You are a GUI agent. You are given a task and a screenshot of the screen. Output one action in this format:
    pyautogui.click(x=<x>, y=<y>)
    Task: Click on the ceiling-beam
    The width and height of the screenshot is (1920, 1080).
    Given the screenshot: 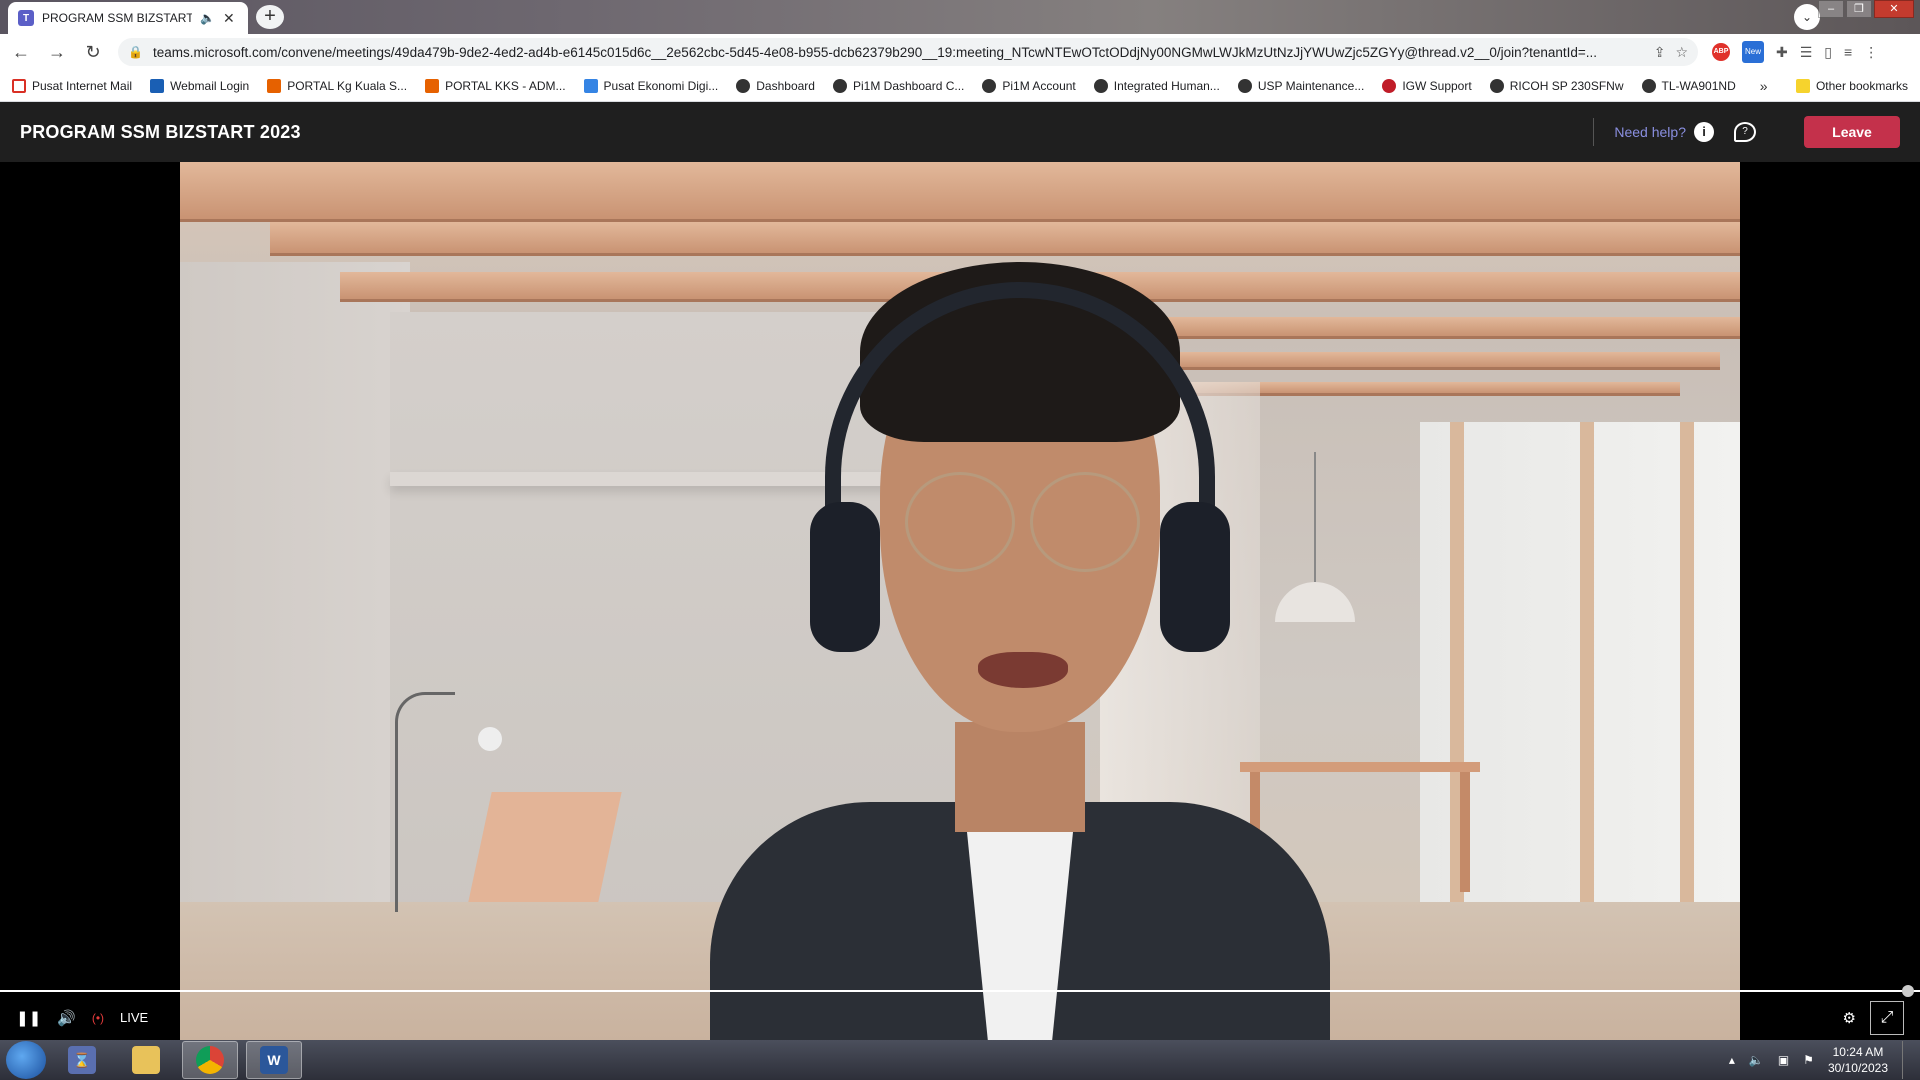 What is the action you would take?
    pyautogui.click(x=960, y=192)
    